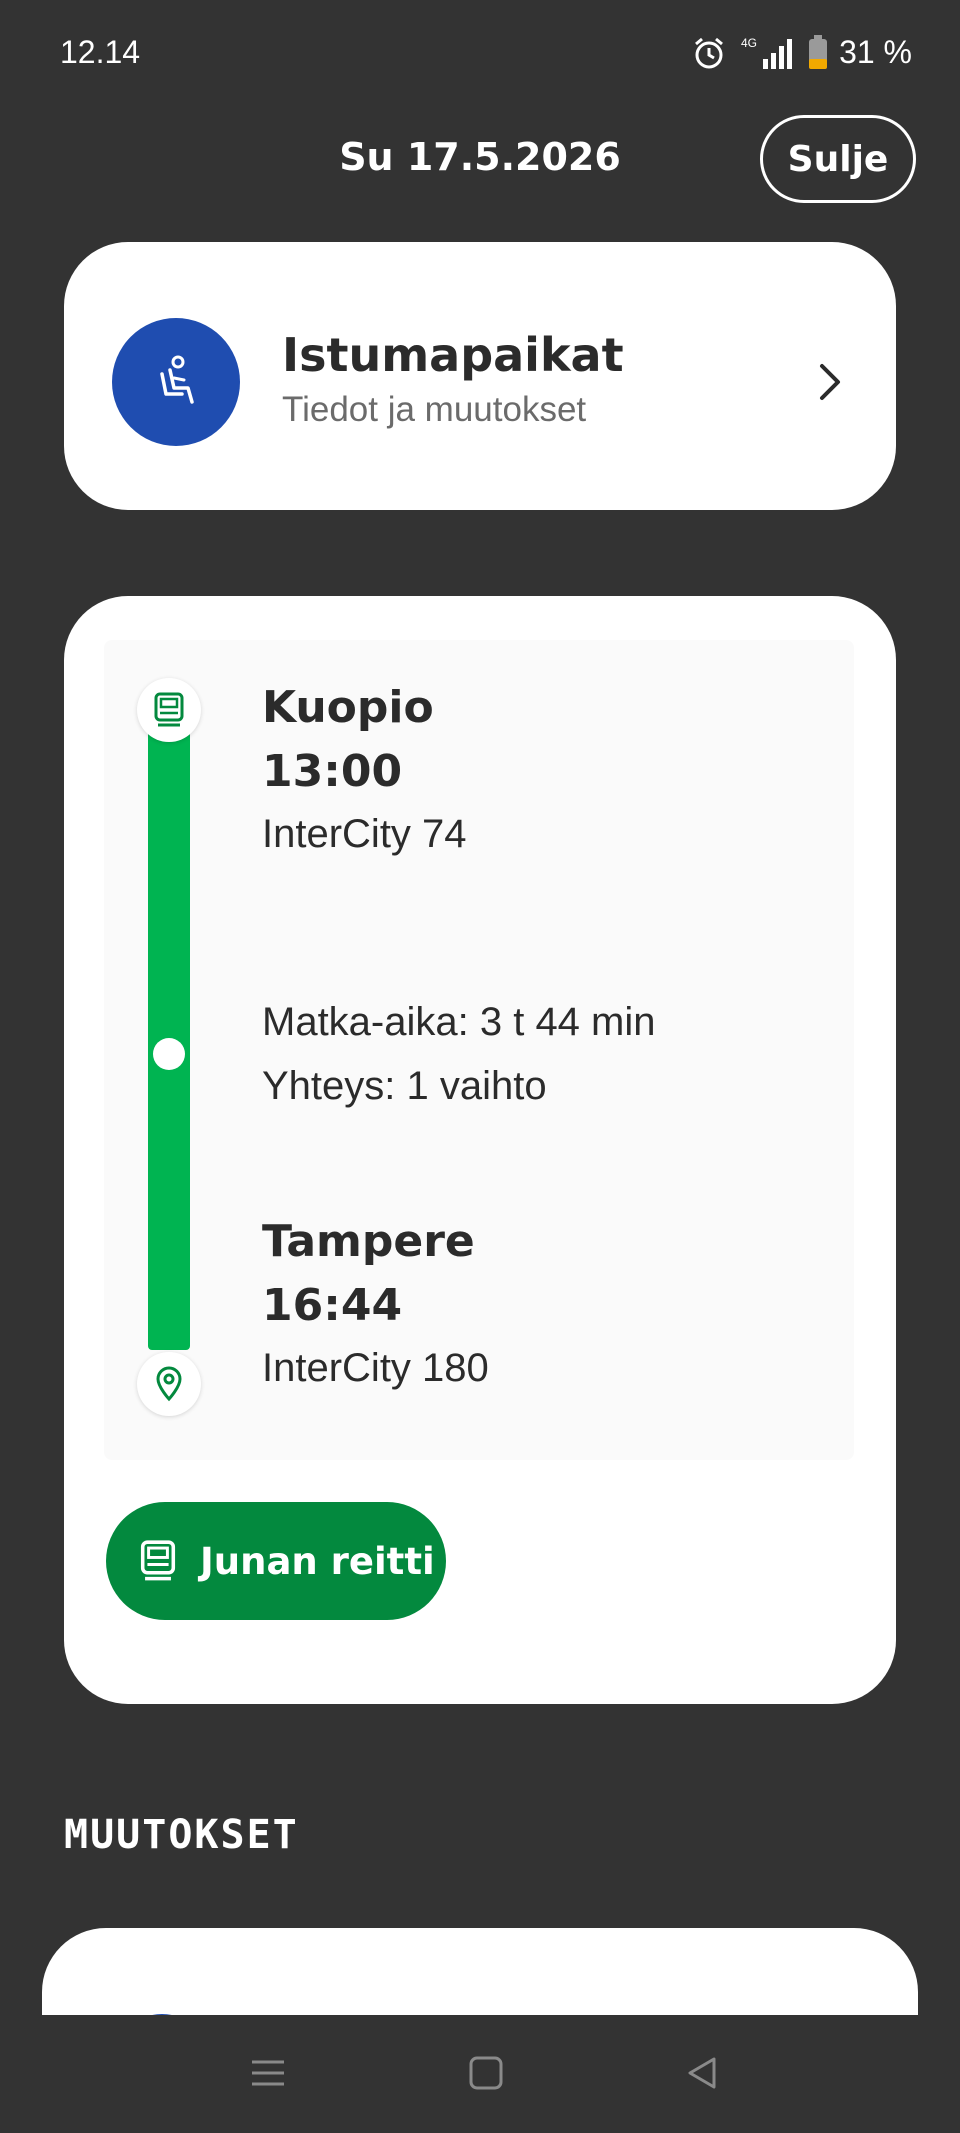 This screenshot has width=960, height=2133. Describe the element at coordinates (317, 1561) in the screenshot. I see `train-route-label: Junan reitti` at that location.